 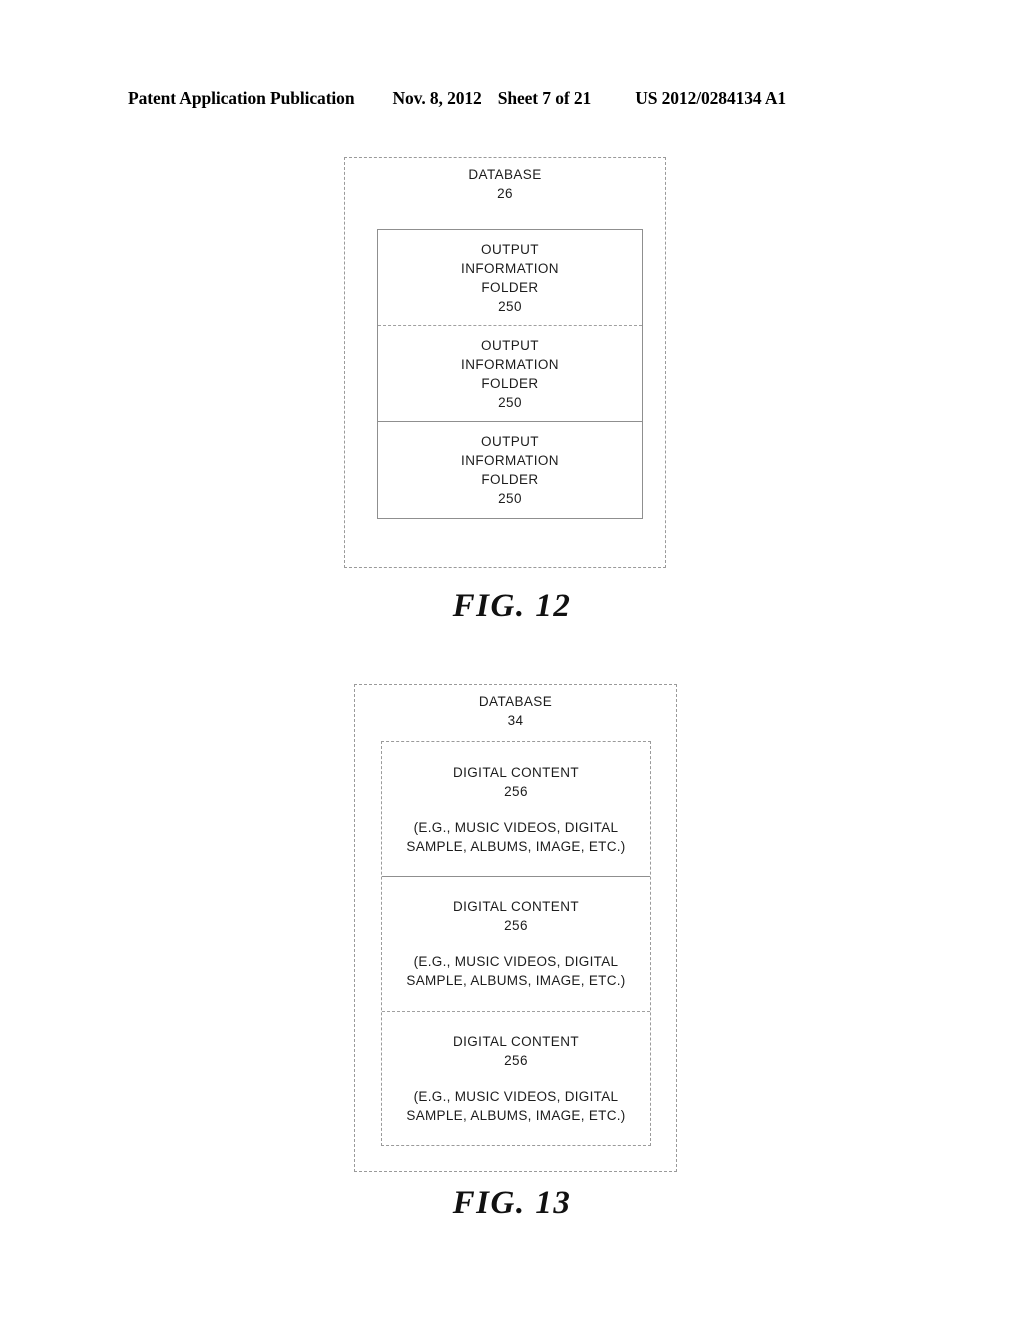 What do you see at coordinates (512, 1203) in the screenshot?
I see `figure-13-caption: FIG. 13` at bounding box center [512, 1203].